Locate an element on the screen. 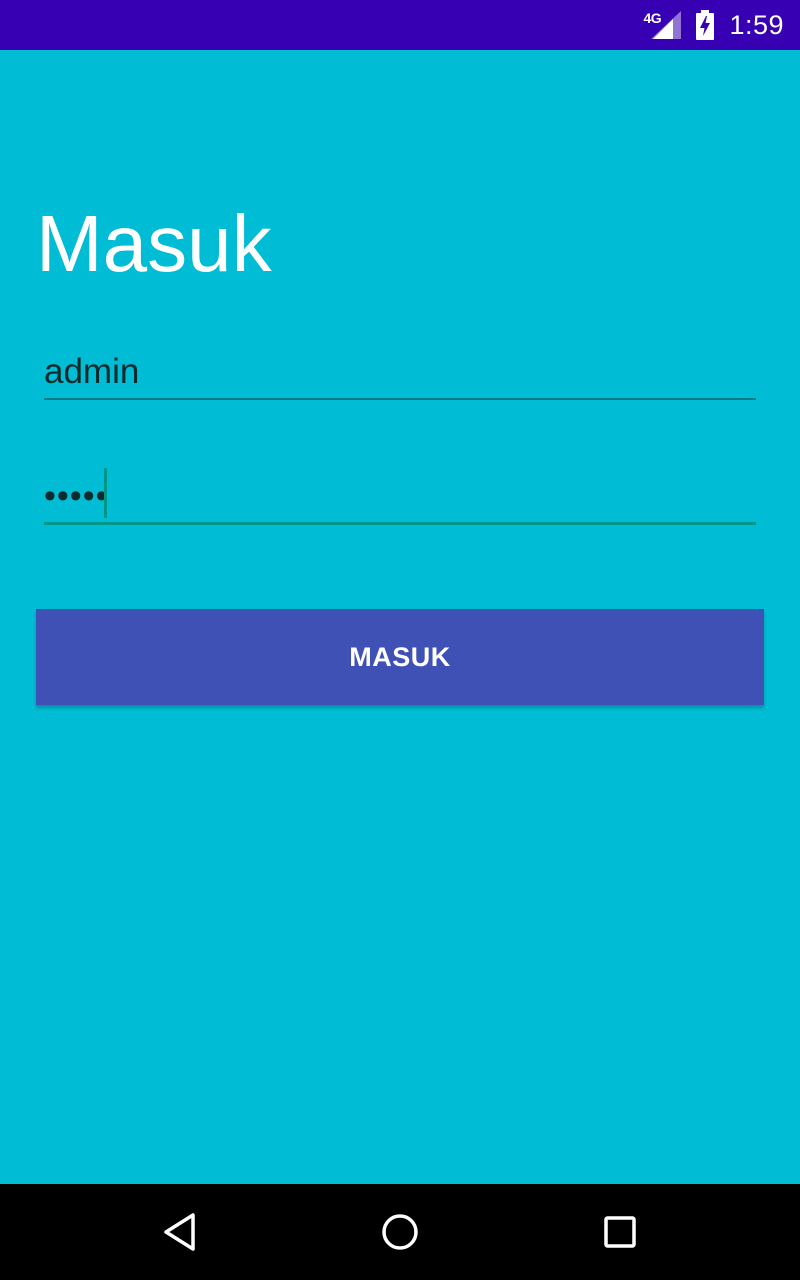 The width and height of the screenshot is (800, 1280). home-button is located at coordinates (400, 1232).